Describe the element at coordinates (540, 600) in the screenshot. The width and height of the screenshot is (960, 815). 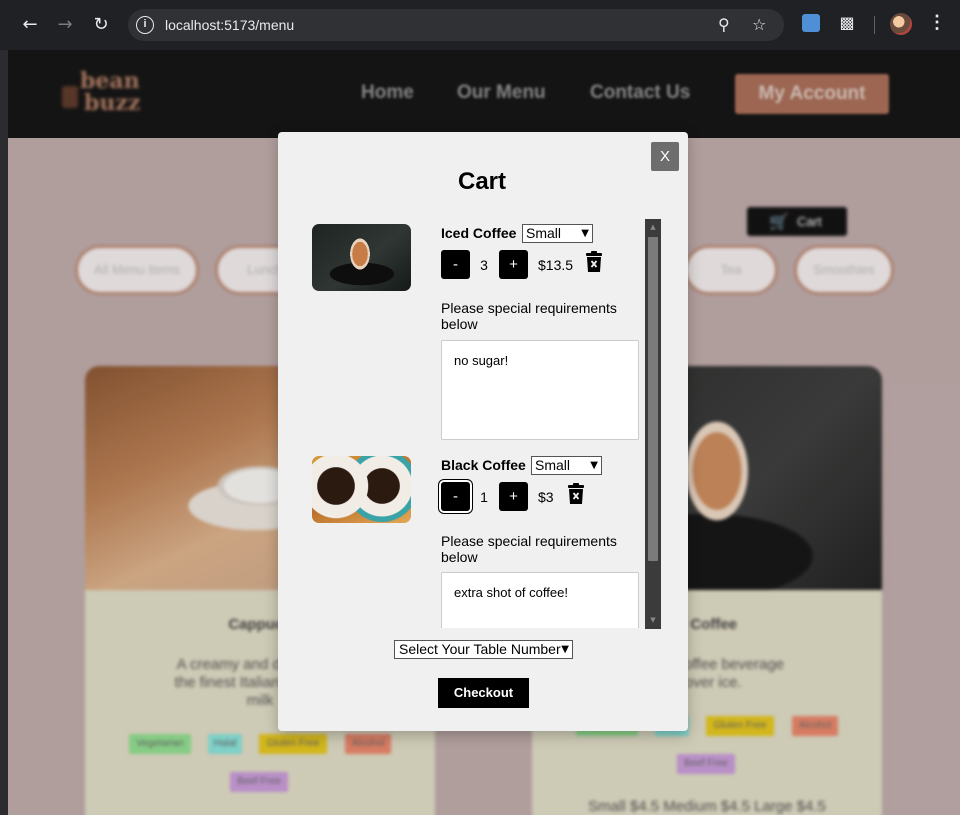
I see `special-request-input: extra shot of coffee!` at that location.